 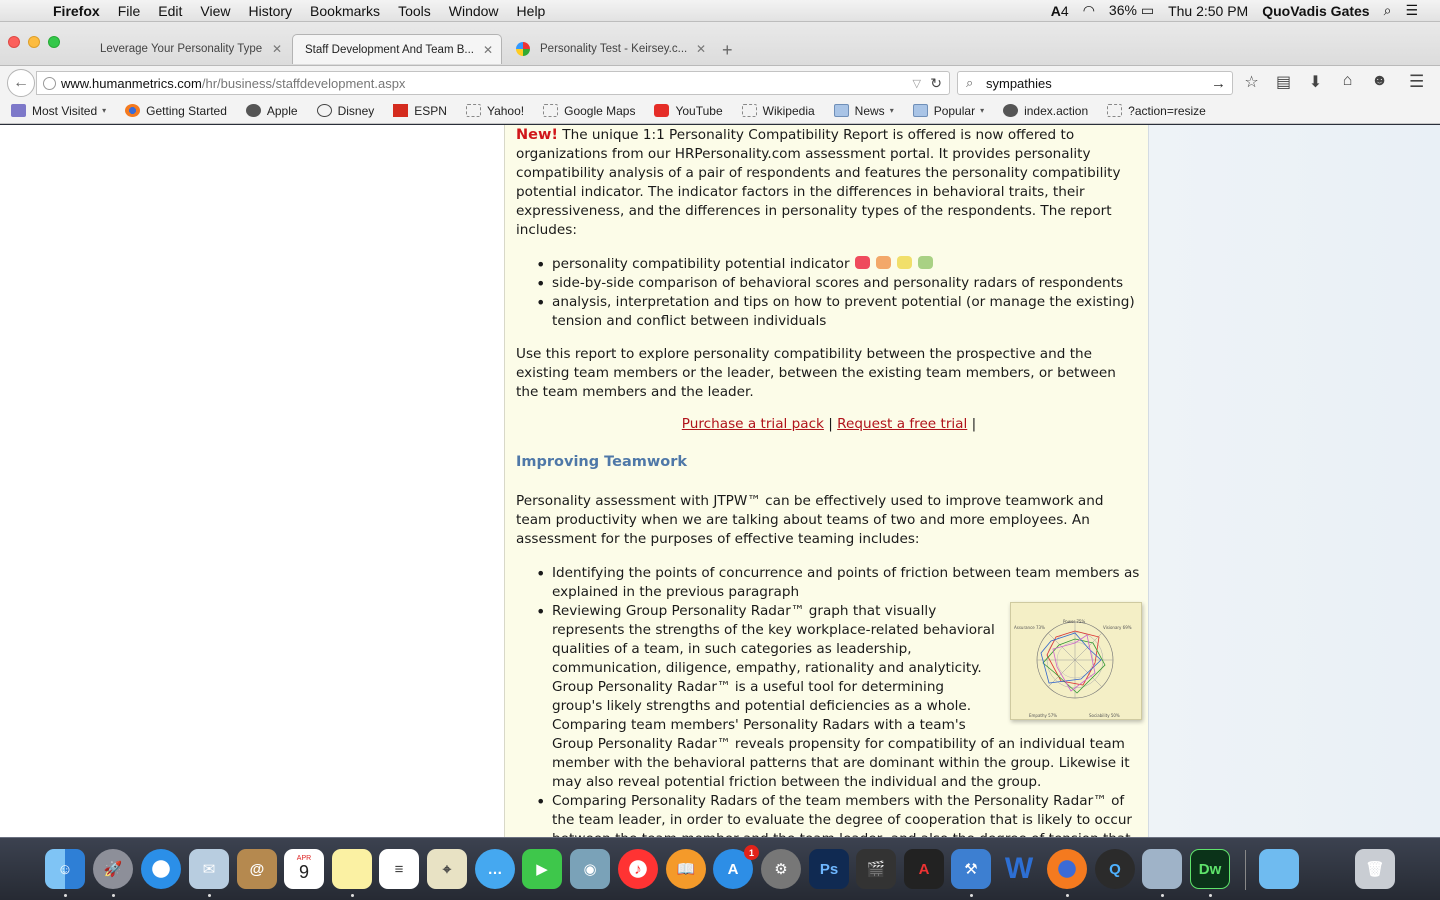 I want to click on reload-icon: ↻, so click(x=936, y=83).